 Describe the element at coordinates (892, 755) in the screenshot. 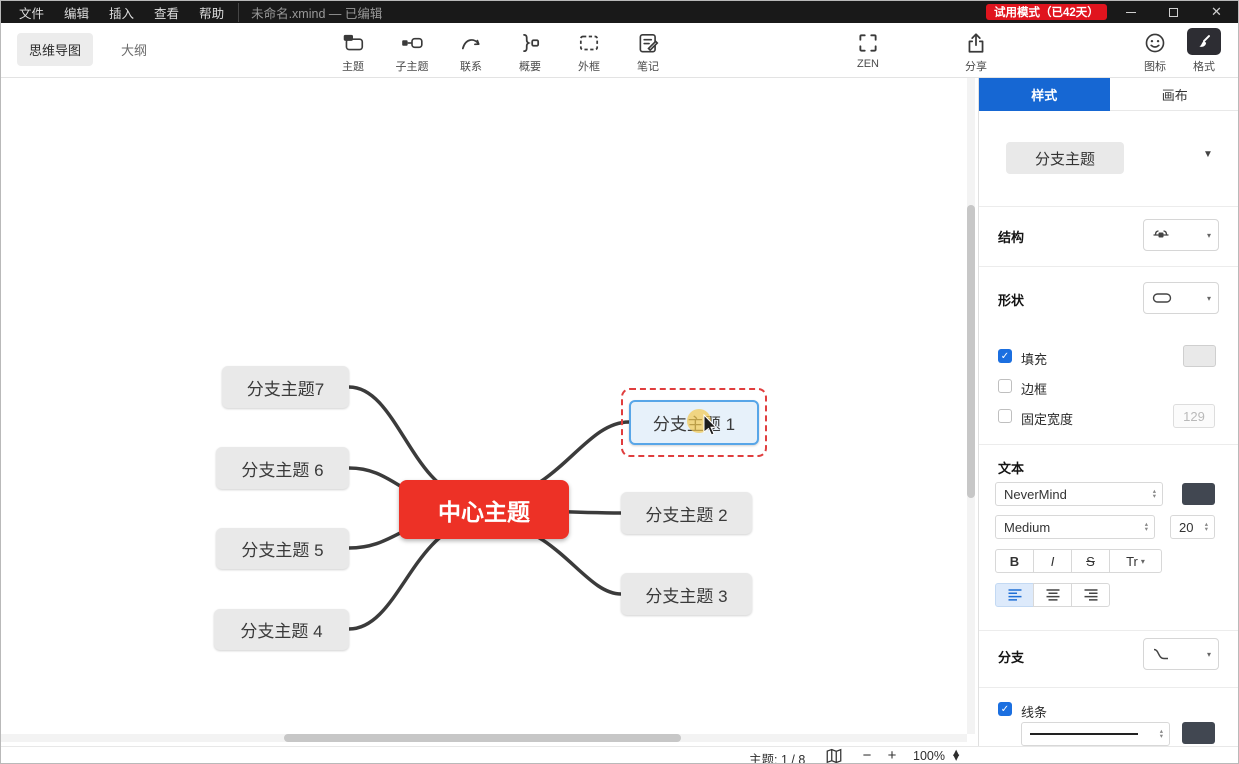

I see `zoom-in-button: +` at that location.